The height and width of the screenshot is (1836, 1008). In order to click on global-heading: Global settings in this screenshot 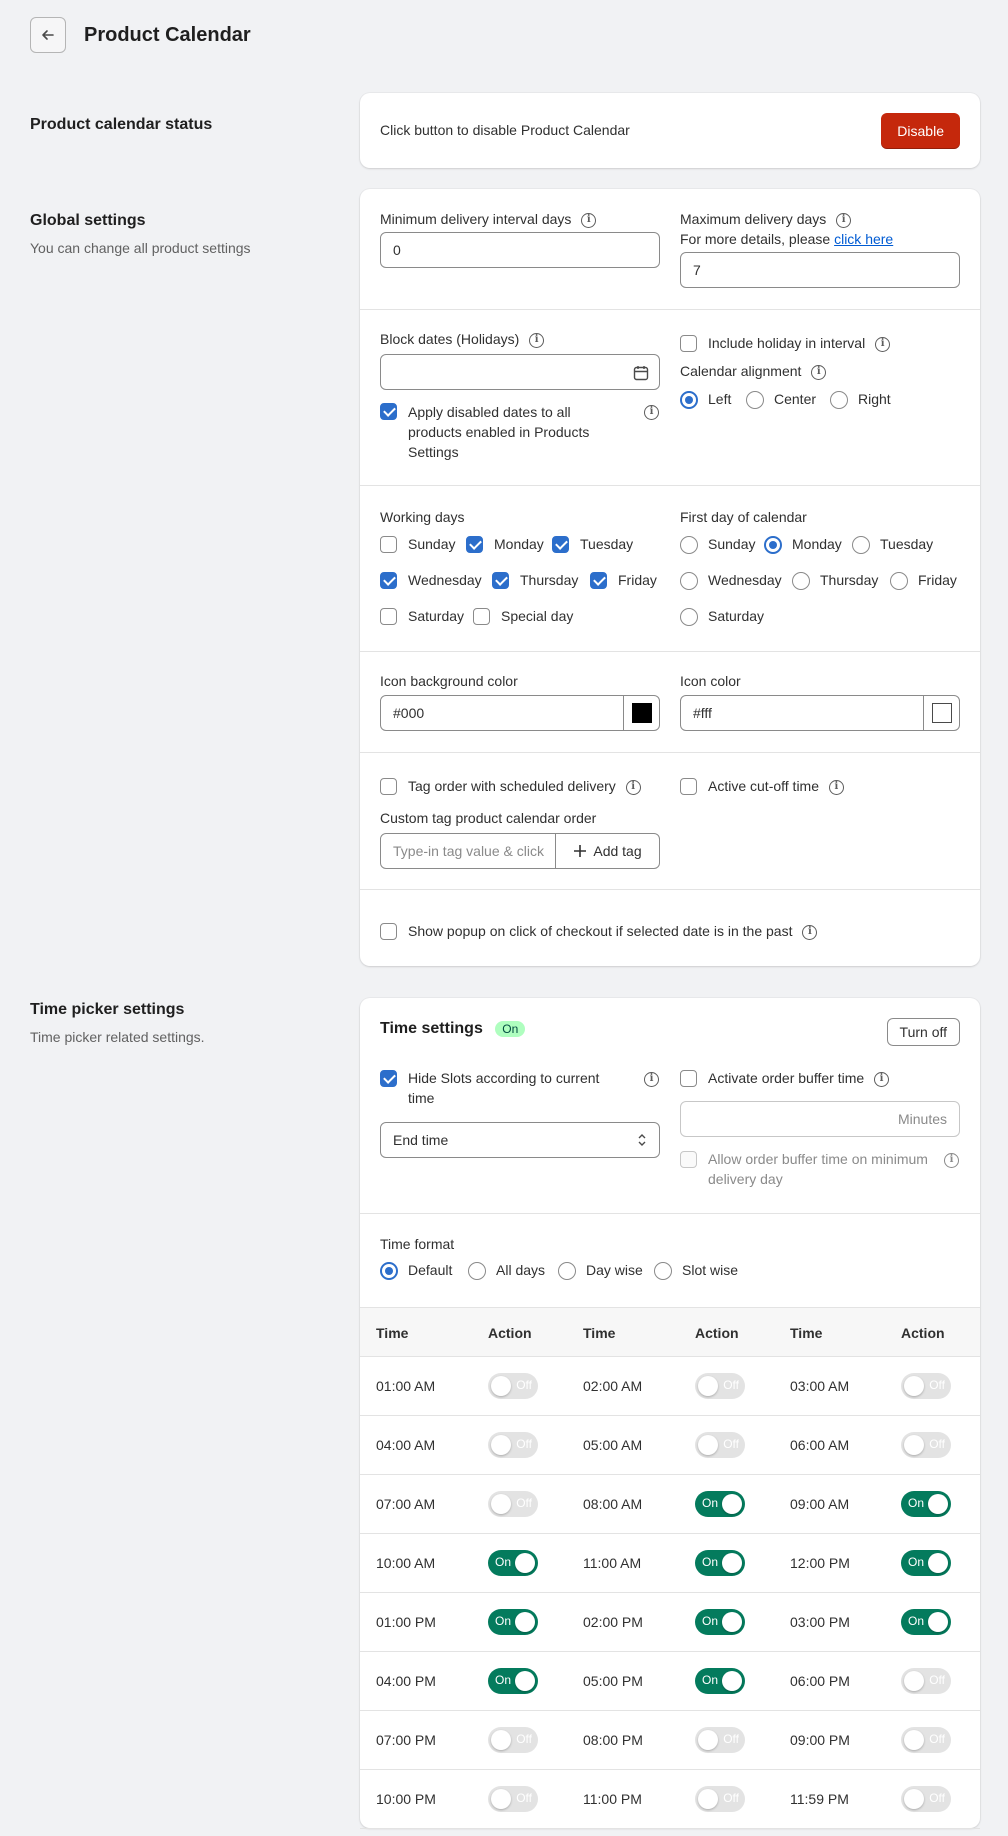, I will do `click(88, 220)`.